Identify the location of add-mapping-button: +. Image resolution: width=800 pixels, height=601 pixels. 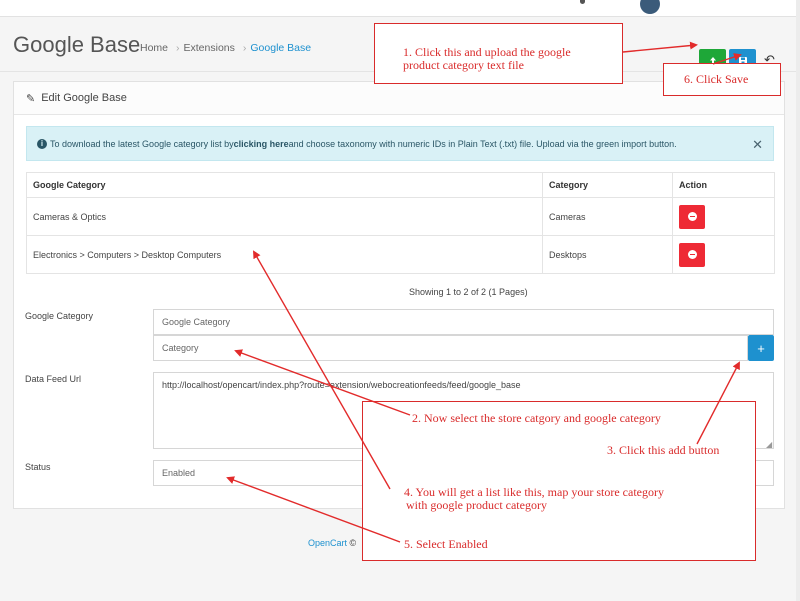
(761, 348).